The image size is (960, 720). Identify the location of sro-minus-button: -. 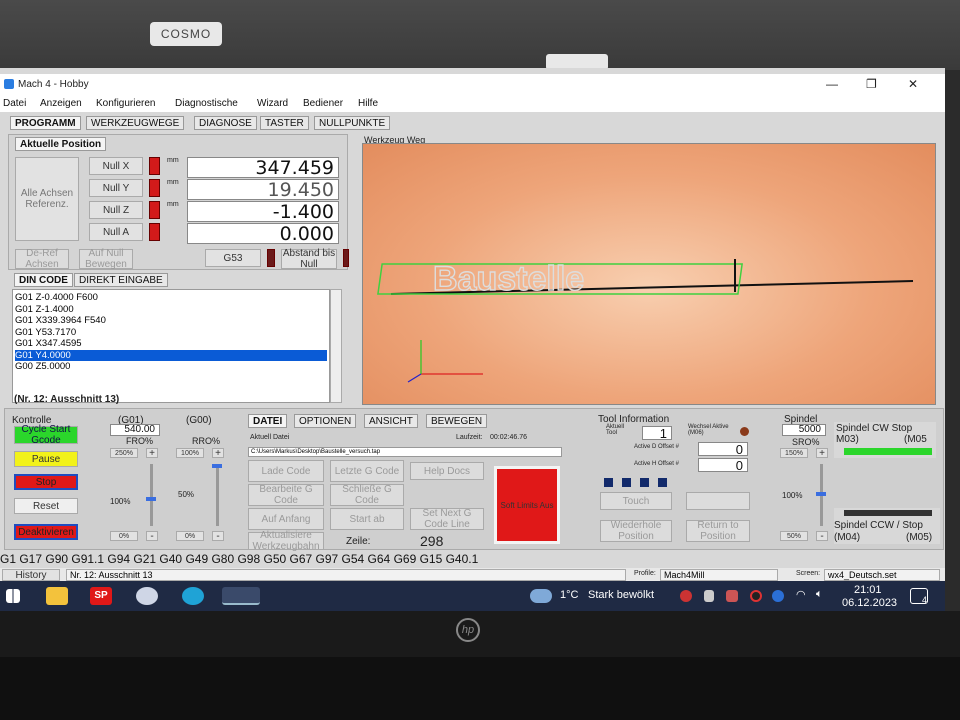
(822, 536).